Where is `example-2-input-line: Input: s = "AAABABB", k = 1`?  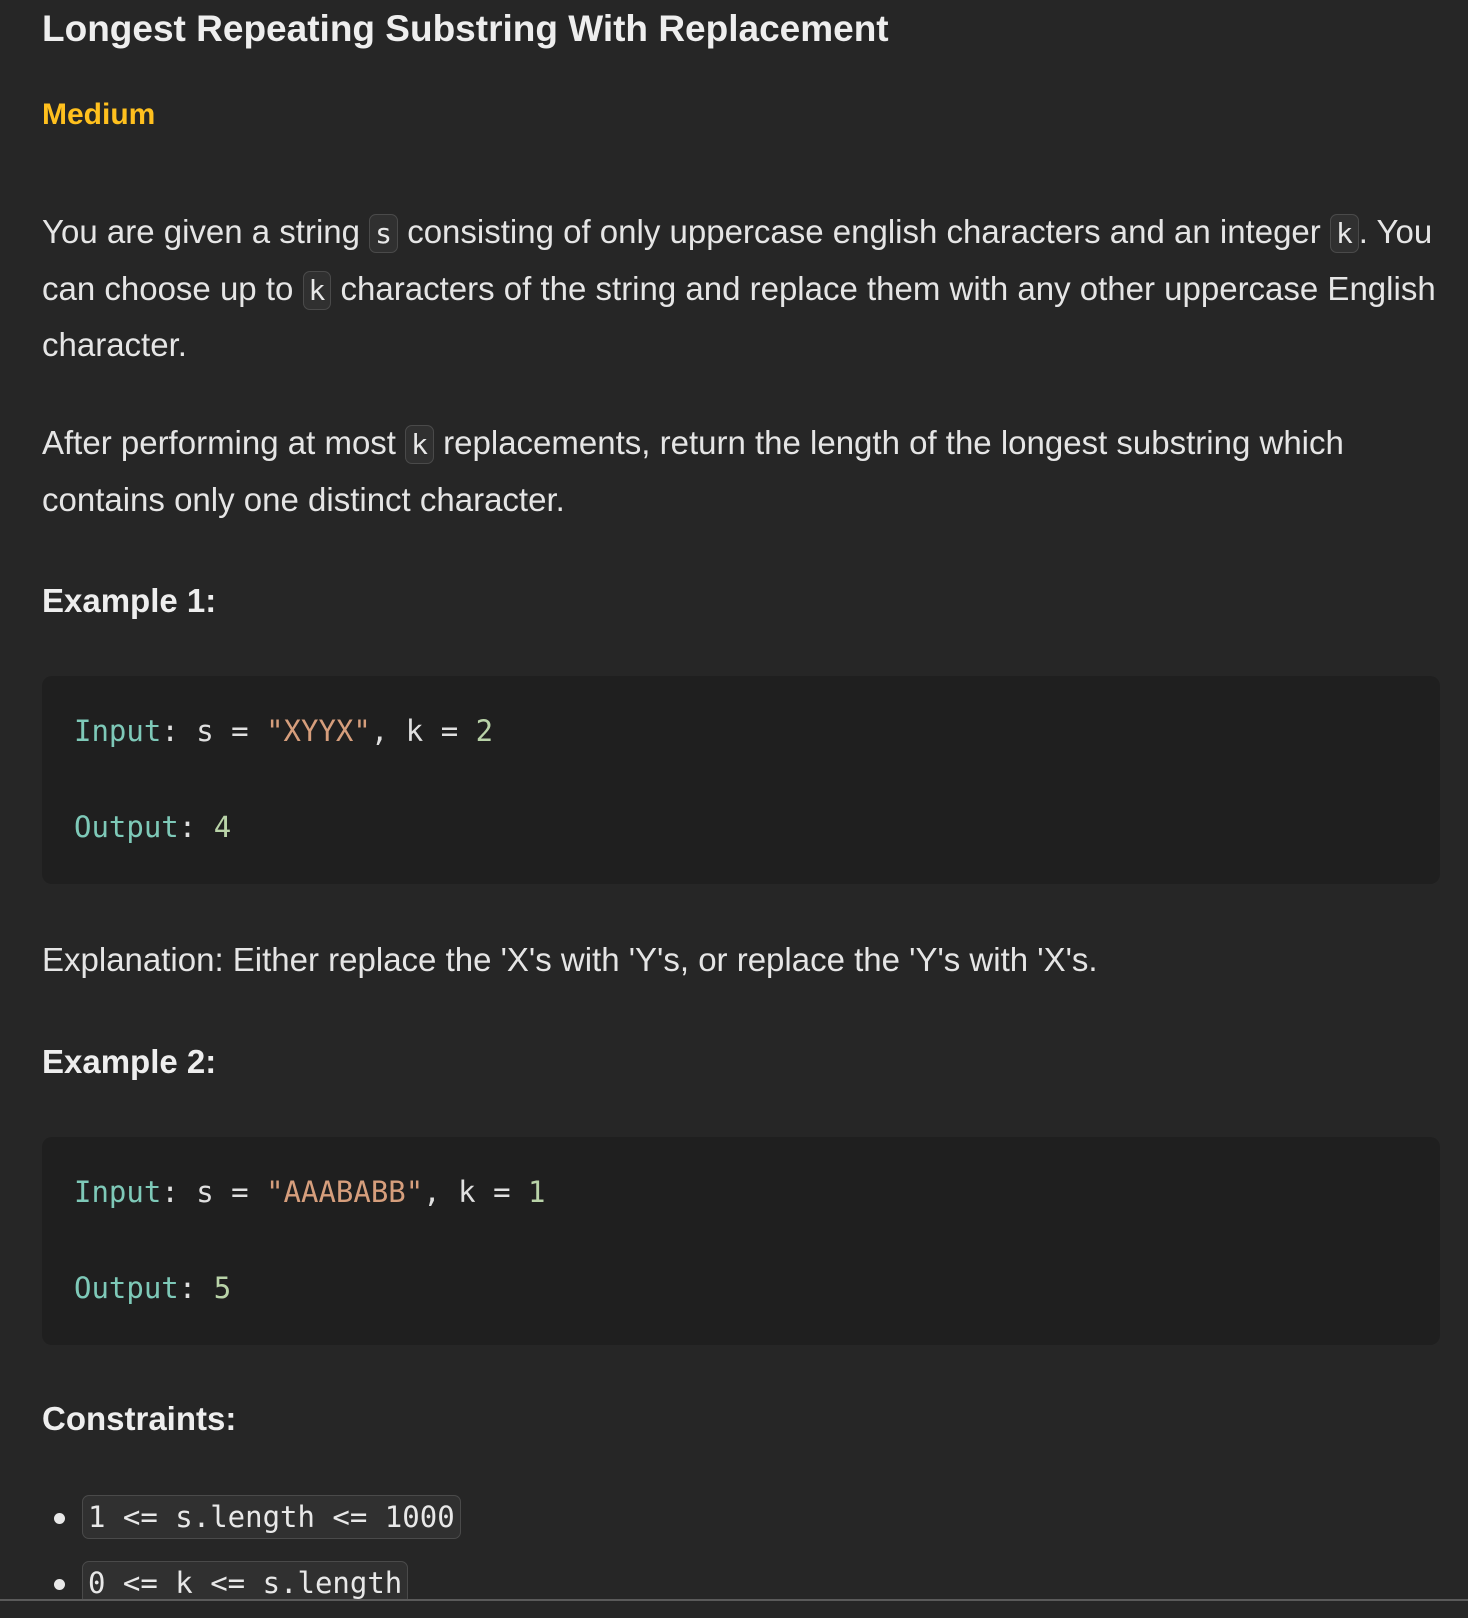
example-2-input-line: Input: s = "AAABABB", k = 1 is located at coordinates (310, 1192).